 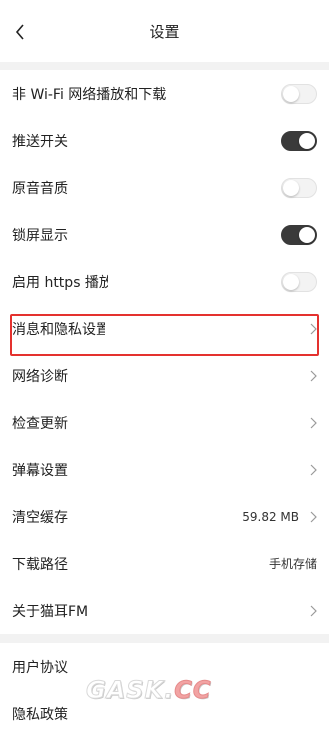 What do you see at coordinates (40, 667) in the screenshot?
I see `setting-label: 用户协议` at bounding box center [40, 667].